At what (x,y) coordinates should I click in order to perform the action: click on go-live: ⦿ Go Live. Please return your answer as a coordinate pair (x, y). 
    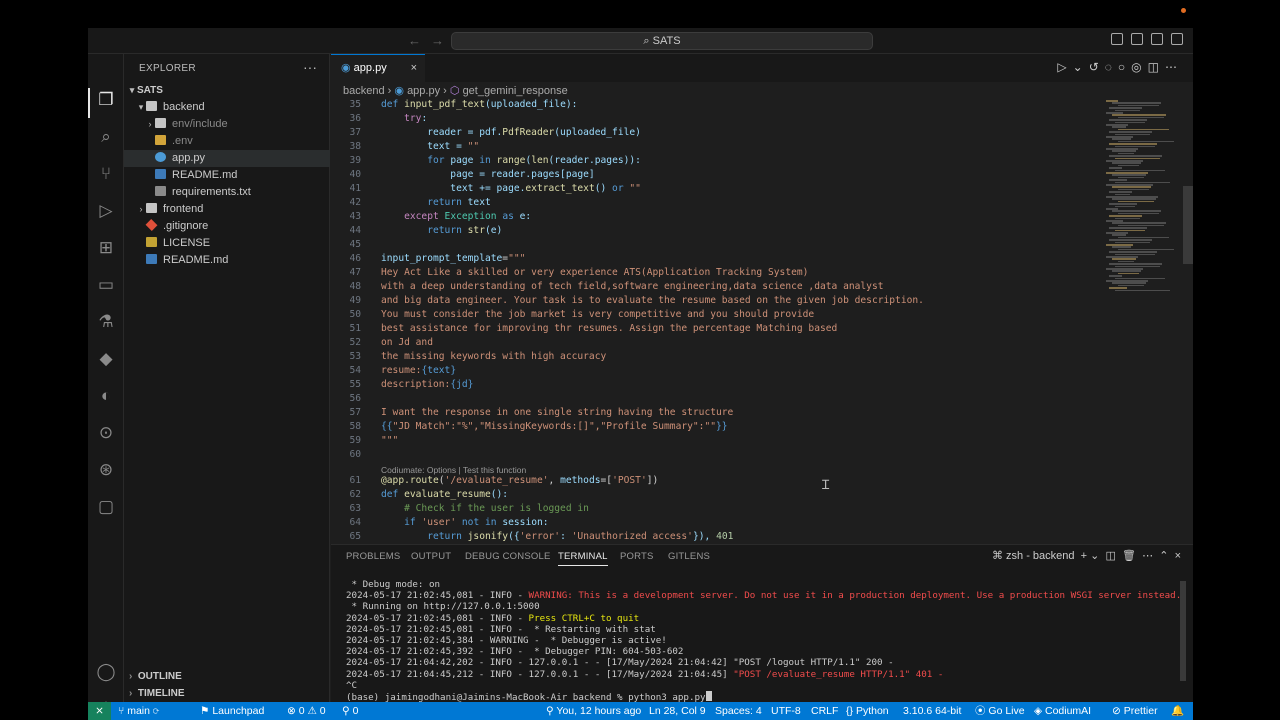
    Looking at the image, I should click on (1000, 711).